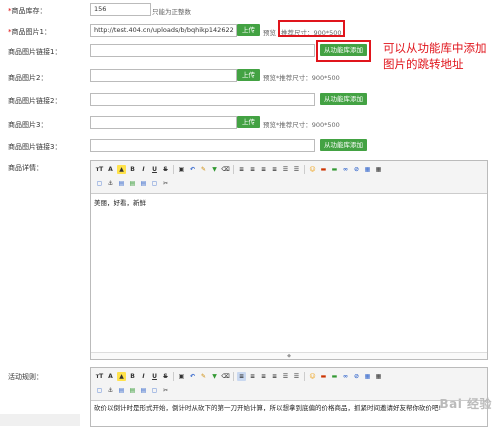 This screenshot has width=500, height=427. I want to click on image-link2-library-button: 从功能库添加, so click(343, 99).